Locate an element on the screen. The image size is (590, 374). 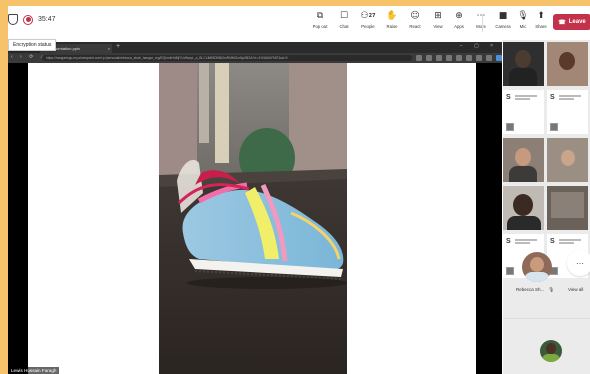
participants-panel: S S S S is located at coordinates (546, 207).